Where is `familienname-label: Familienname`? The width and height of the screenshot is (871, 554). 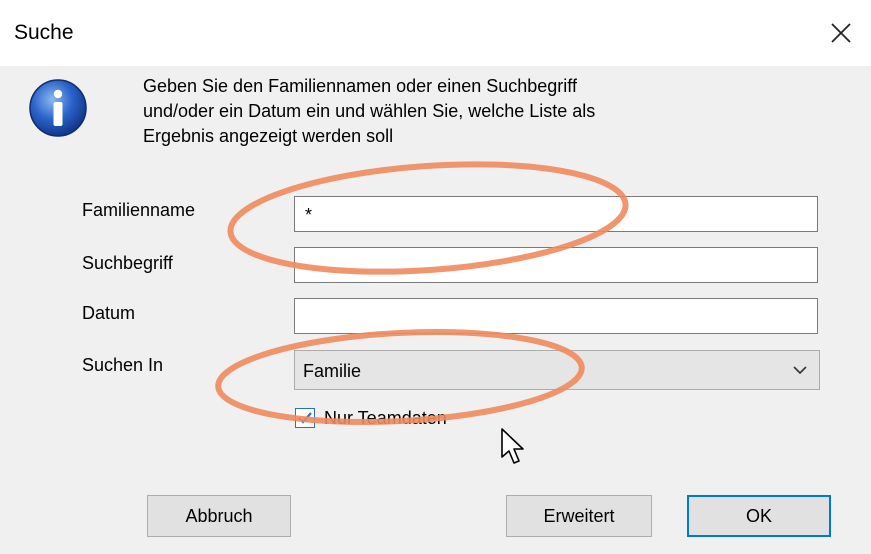 familienname-label: Familienname is located at coordinates (139, 210).